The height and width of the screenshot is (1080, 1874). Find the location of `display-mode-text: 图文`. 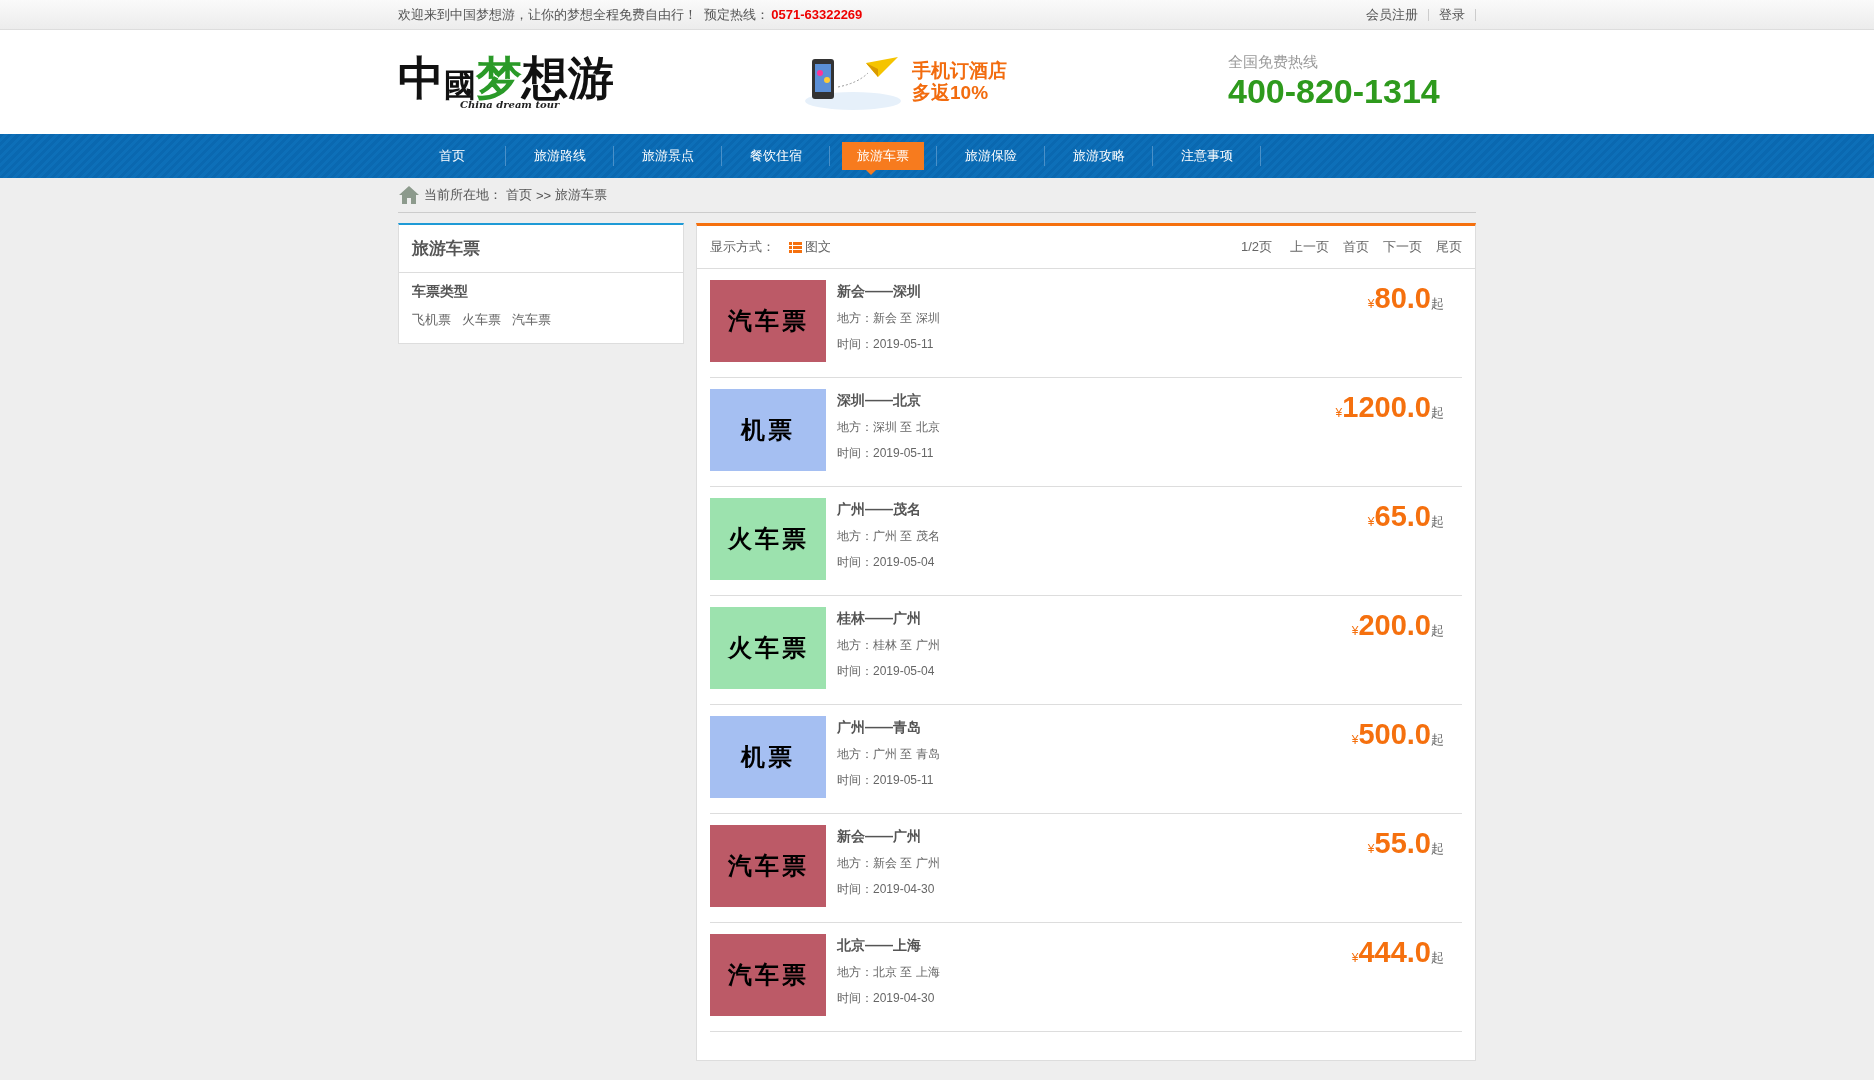

display-mode-text: 图文 is located at coordinates (818, 247).